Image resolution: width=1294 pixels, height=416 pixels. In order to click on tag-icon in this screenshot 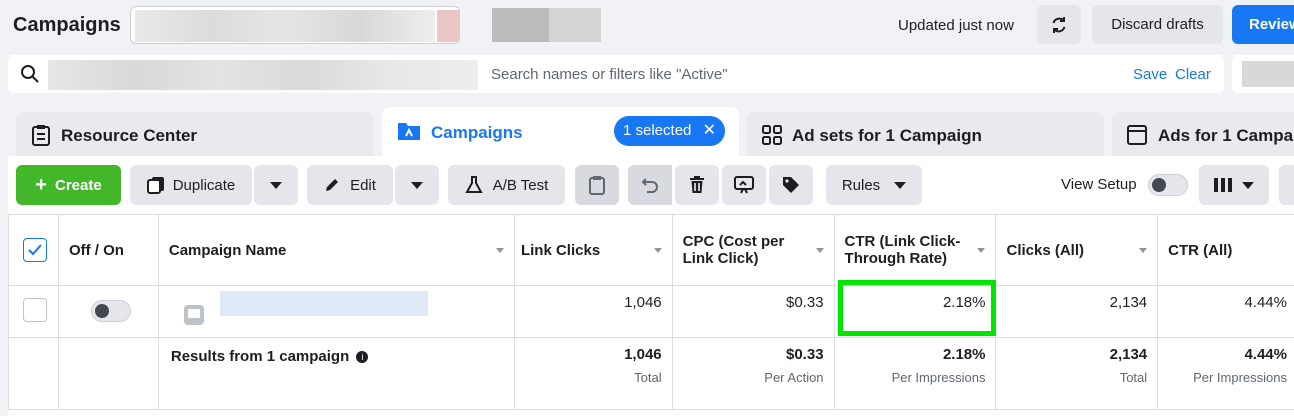, I will do `click(791, 185)`.